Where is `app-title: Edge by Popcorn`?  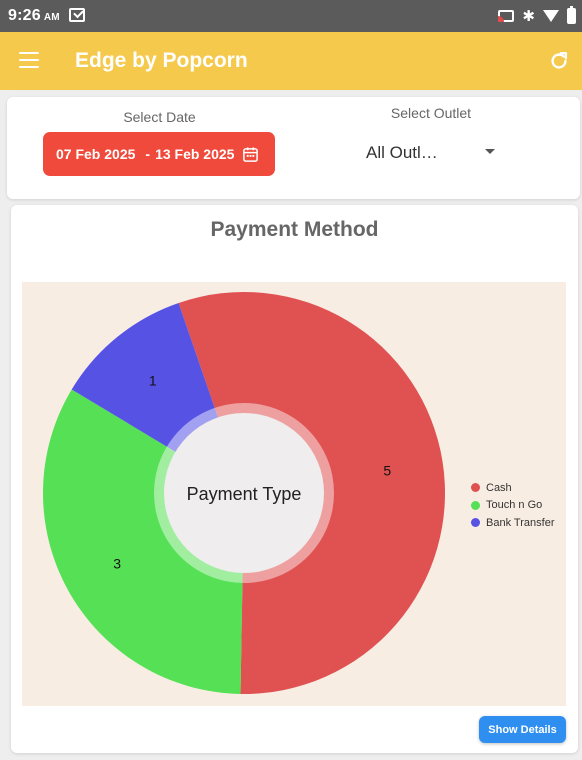
app-title: Edge by Popcorn is located at coordinates (161, 60).